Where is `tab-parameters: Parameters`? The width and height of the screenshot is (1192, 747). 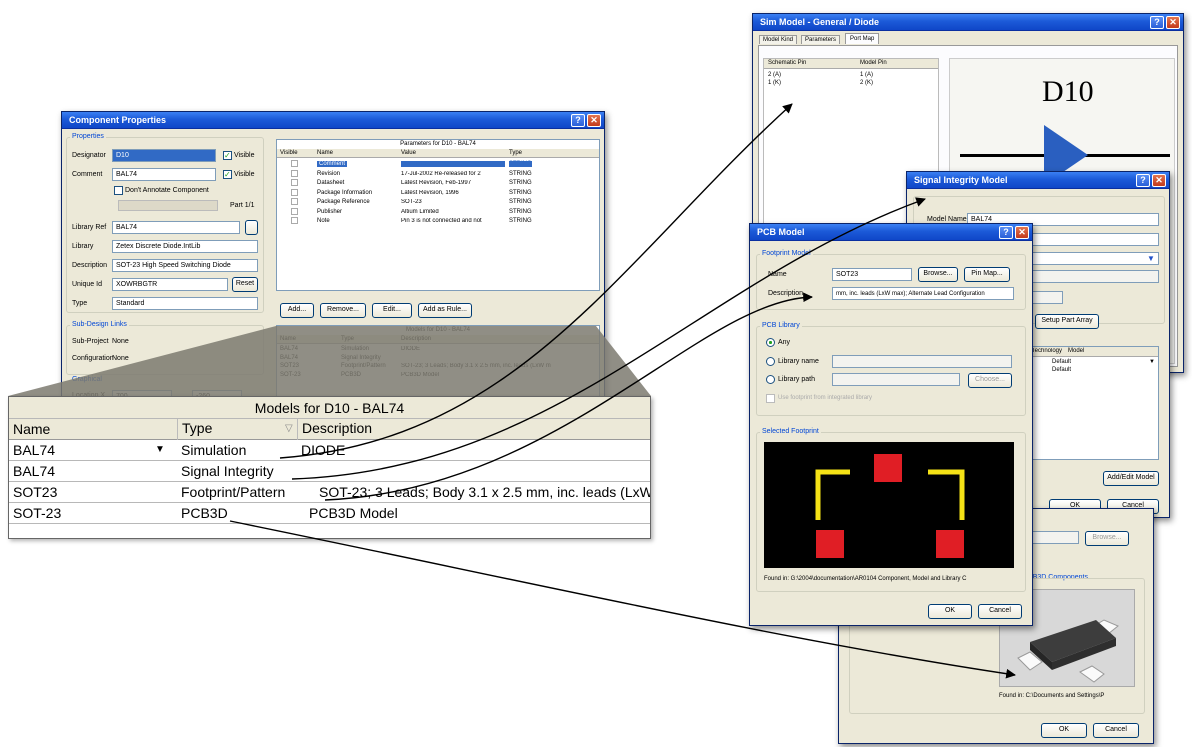
tab-parameters: Parameters is located at coordinates (821, 39).